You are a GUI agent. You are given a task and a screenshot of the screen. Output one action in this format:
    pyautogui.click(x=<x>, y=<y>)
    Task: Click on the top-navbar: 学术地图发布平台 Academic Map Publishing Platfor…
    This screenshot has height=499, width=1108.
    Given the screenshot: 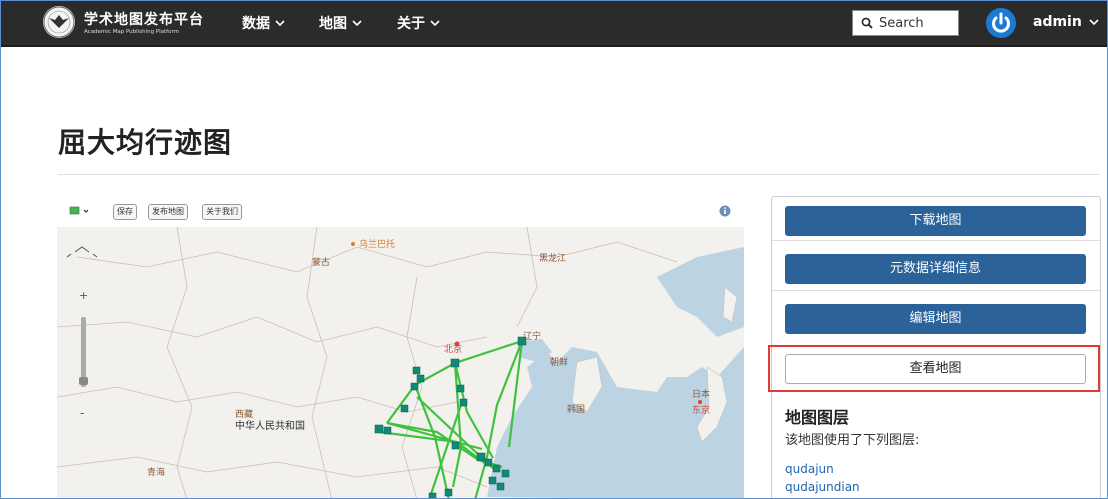 What is the action you would take?
    pyautogui.click(x=554, y=24)
    